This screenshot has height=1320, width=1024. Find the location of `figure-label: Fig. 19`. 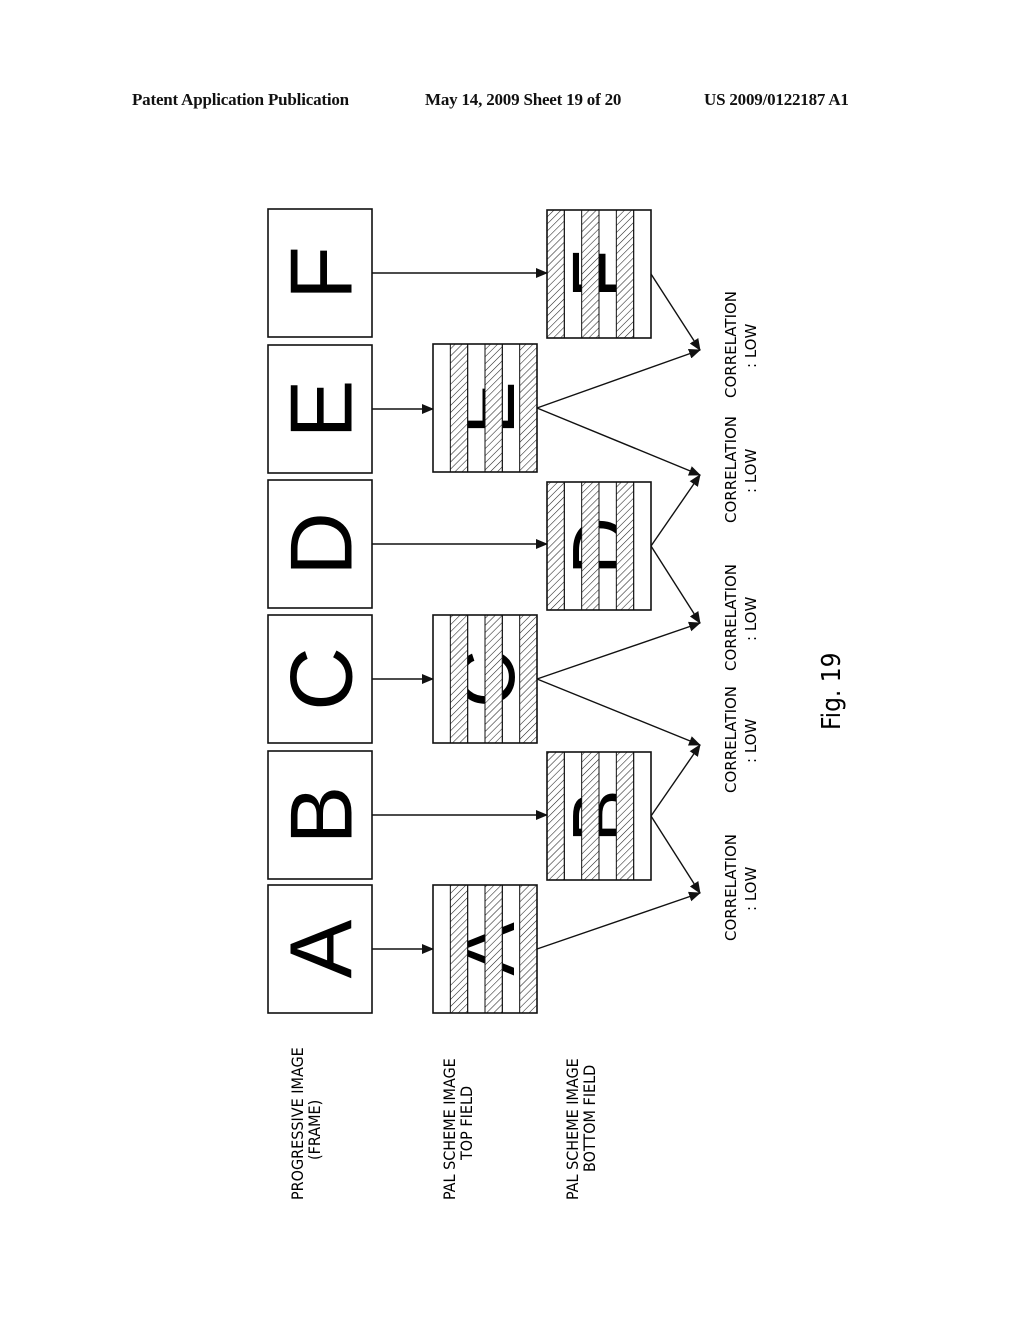

figure-label: Fig. 19 is located at coordinates (832, 691).